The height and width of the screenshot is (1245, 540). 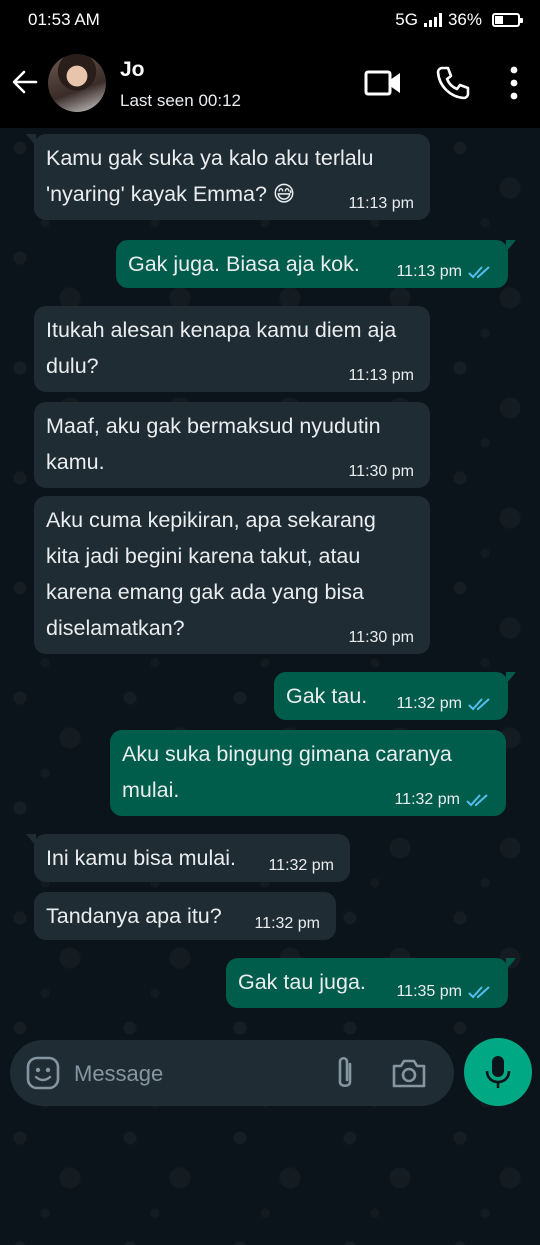 What do you see at coordinates (270, 20) in the screenshot?
I see `status-bar: 01:53 AM 5G 36%` at bounding box center [270, 20].